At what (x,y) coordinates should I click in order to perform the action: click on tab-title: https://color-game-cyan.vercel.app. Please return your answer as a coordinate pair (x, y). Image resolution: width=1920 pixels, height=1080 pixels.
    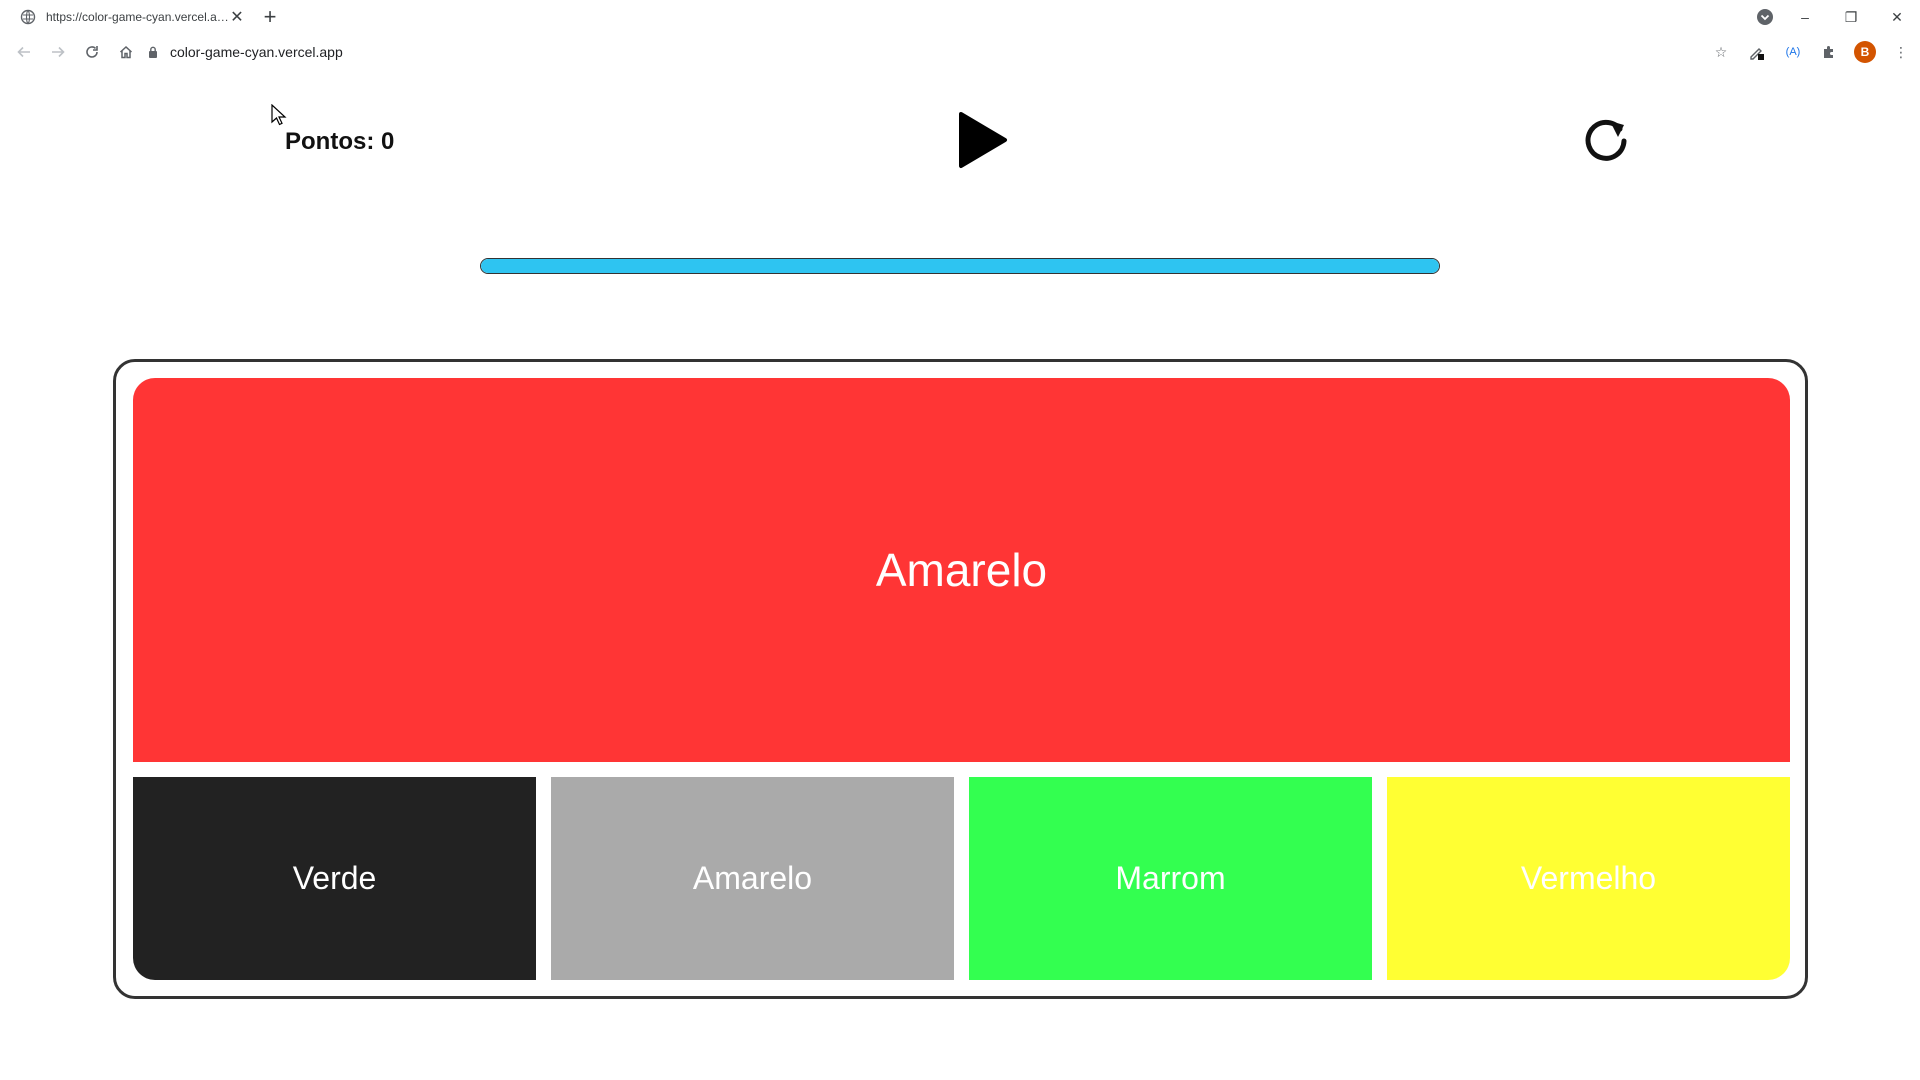
    Looking at the image, I should click on (137, 17).